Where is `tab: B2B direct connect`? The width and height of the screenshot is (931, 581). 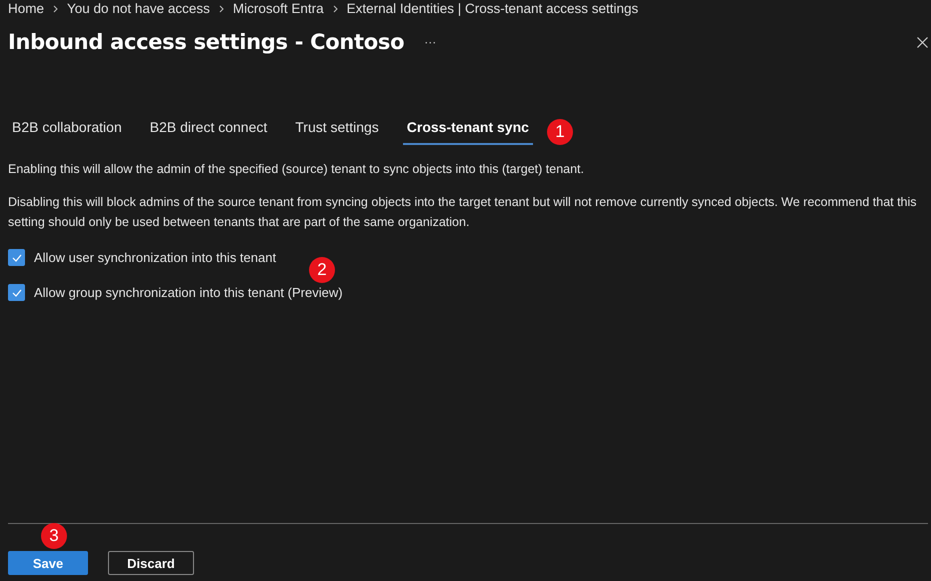 tab: B2B direct connect is located at coordinates (209, 129).